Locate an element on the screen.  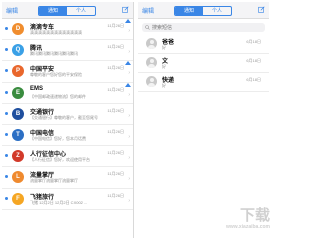
message-row: Q 腾讯 11月26日 腾讯腾讯腾讯腾讯腾讯腾讯 › is located at coordinates (67, 51).